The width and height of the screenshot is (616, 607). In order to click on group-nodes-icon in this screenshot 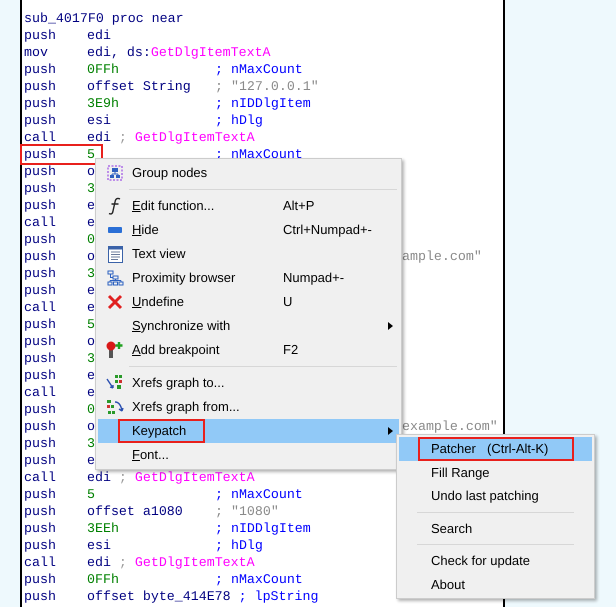, I will do `click(115, 173)`.